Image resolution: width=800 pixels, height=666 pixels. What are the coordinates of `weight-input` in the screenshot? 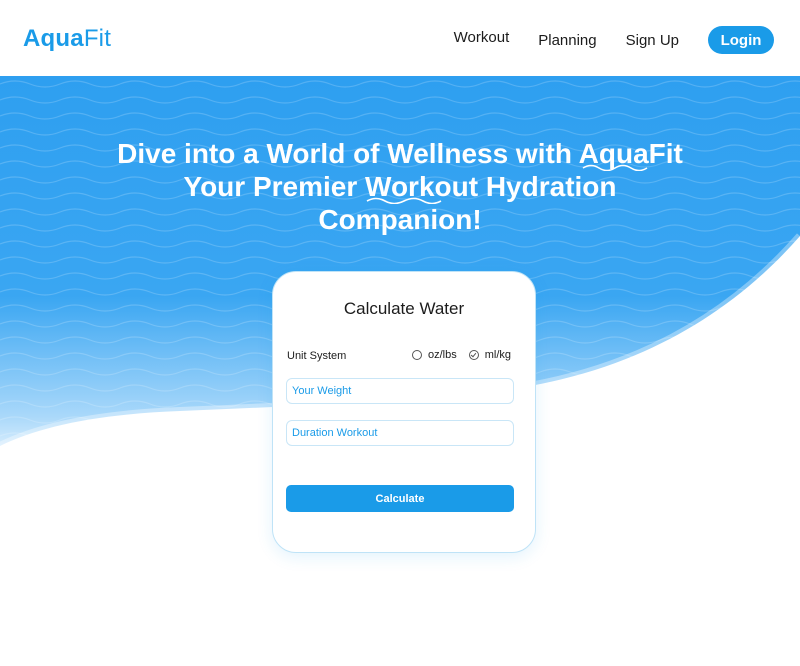 It's located at (400, 391).